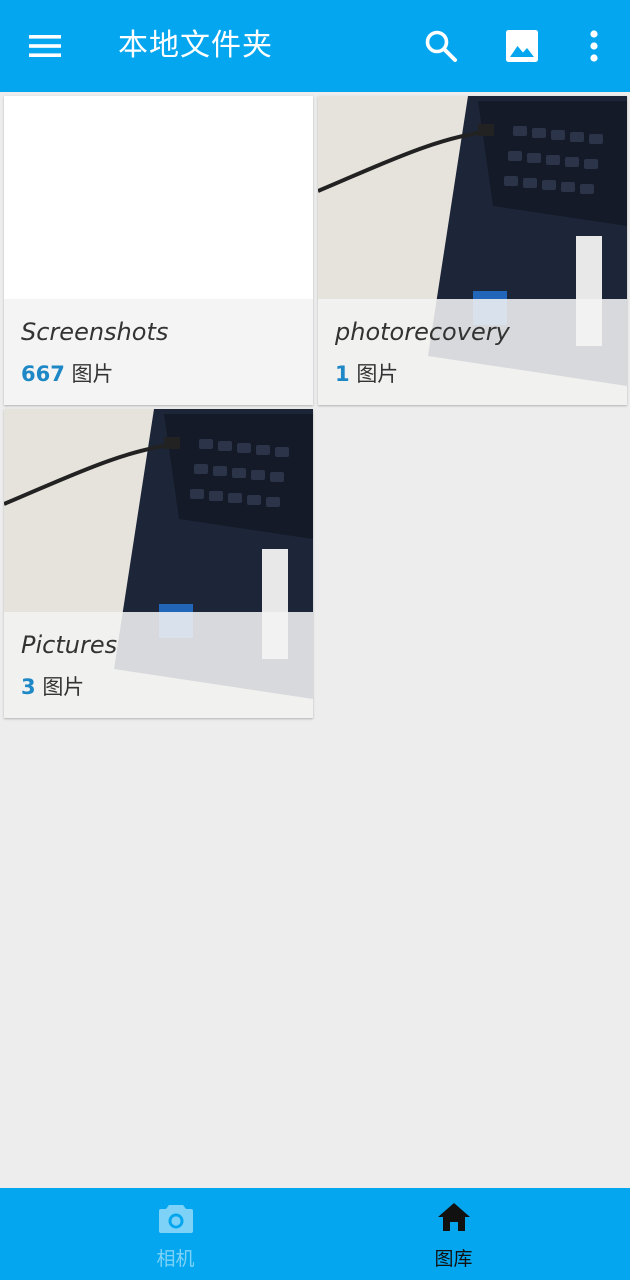 The width and height of the screenshot is (630, 1280). What do you see at coordinates (315, 46) in the screenshot?
I see `app-bar: 本地文件夹` at bounding box center [315, 46].